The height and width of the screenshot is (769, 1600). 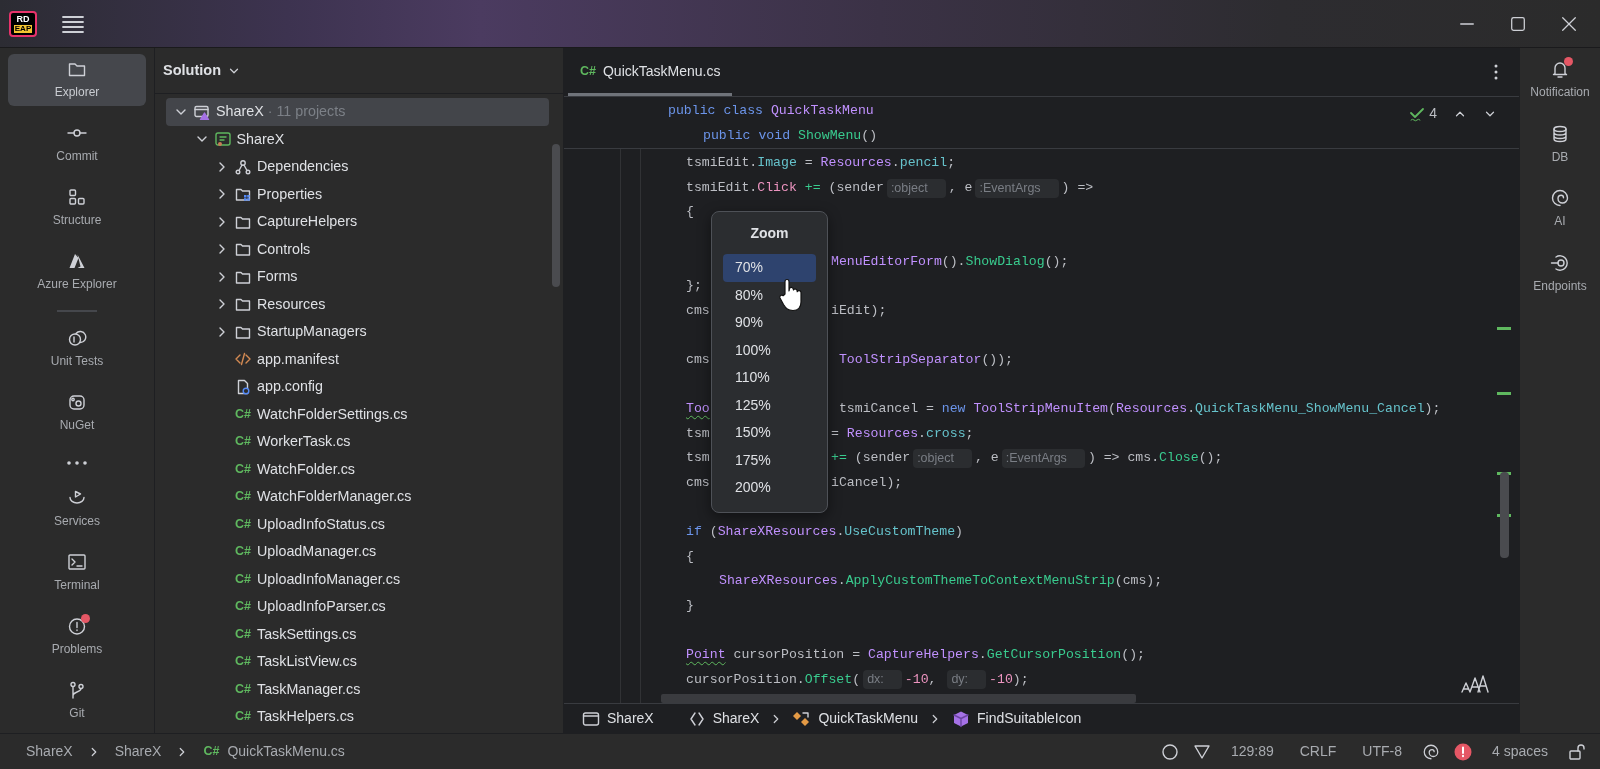 What do you see at coordinates (790, 295) in the screenshot?
I see `hand-cursor-icon` at bounding box center [790, 295].